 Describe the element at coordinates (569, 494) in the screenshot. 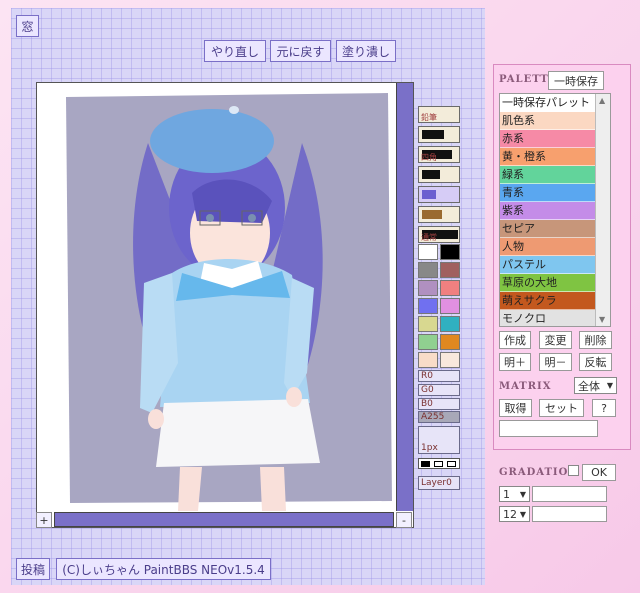

I see `gradation-color1-field` at that location.